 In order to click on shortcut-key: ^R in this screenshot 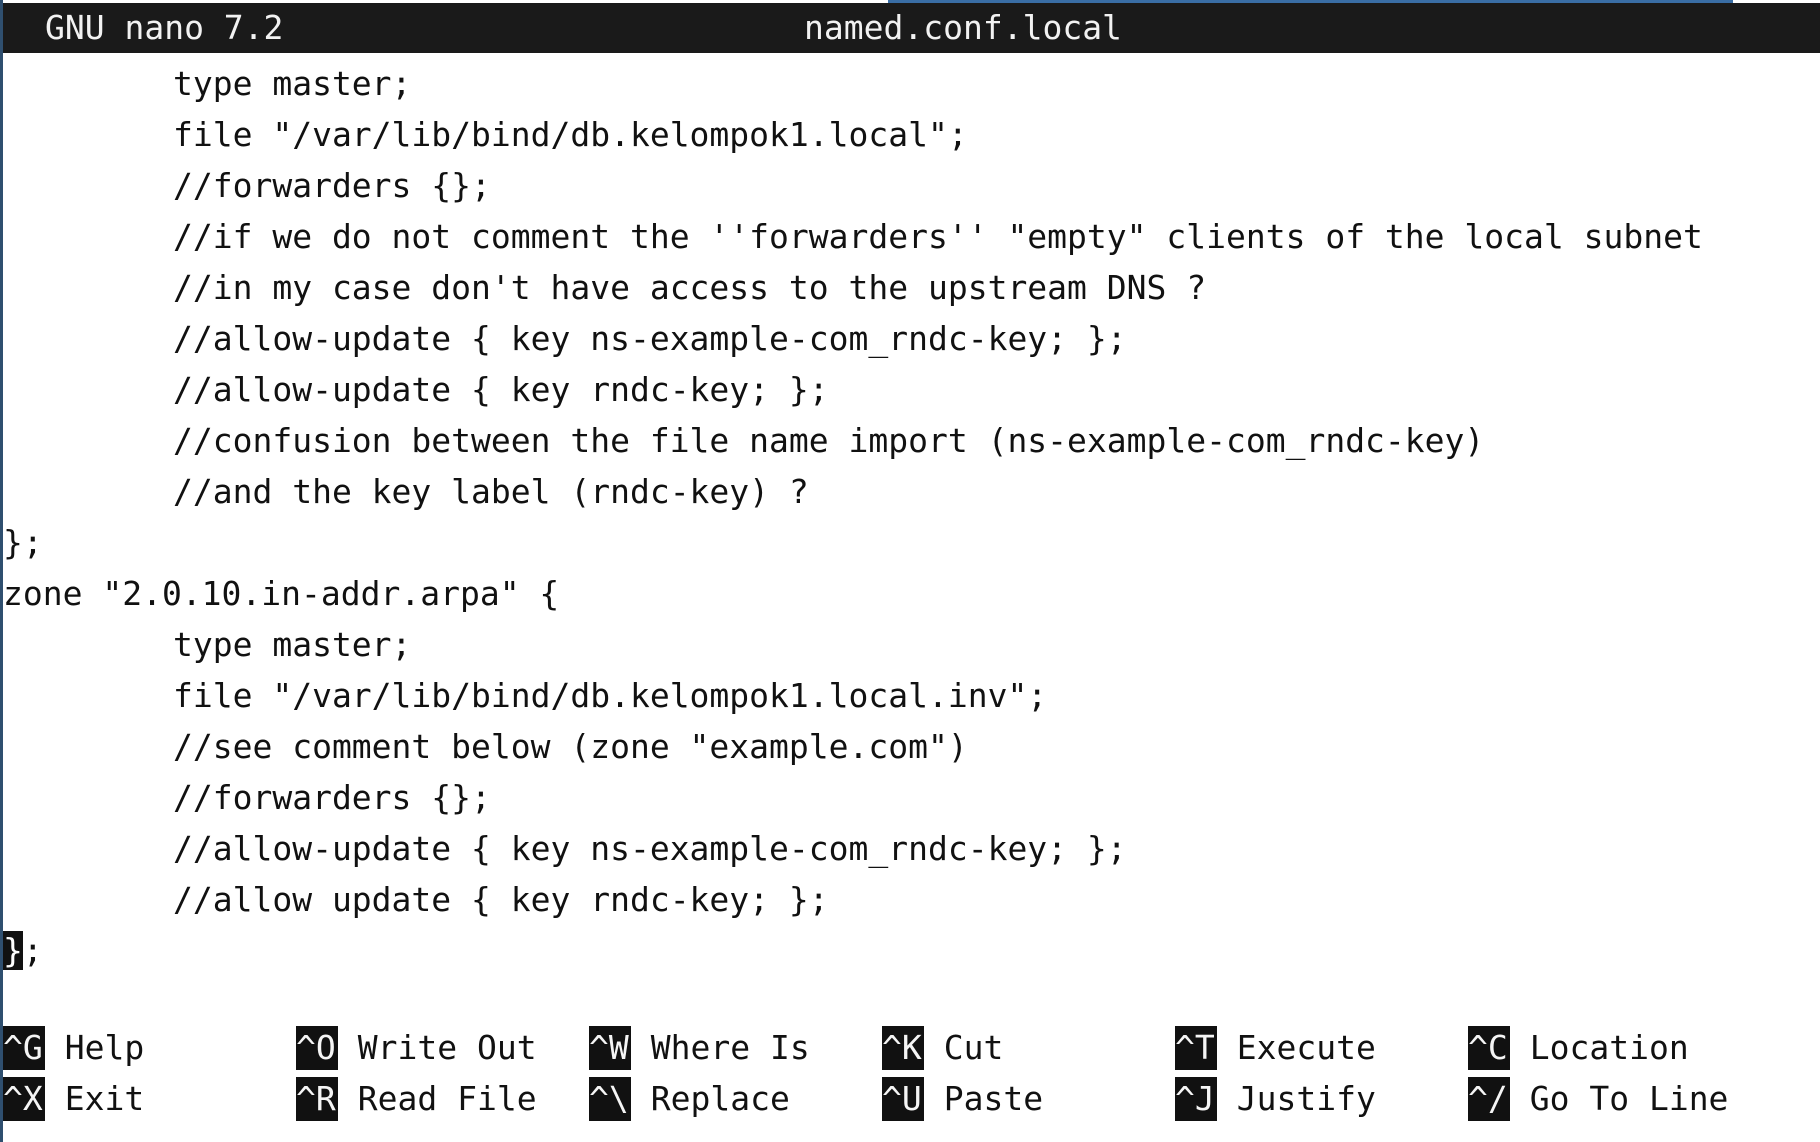, I will do `click(317, 1099)`.